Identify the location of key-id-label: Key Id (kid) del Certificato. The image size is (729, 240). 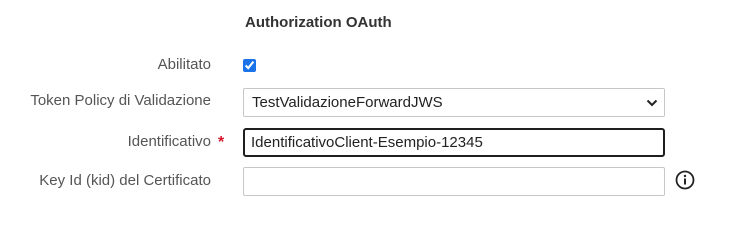
(125, 180).